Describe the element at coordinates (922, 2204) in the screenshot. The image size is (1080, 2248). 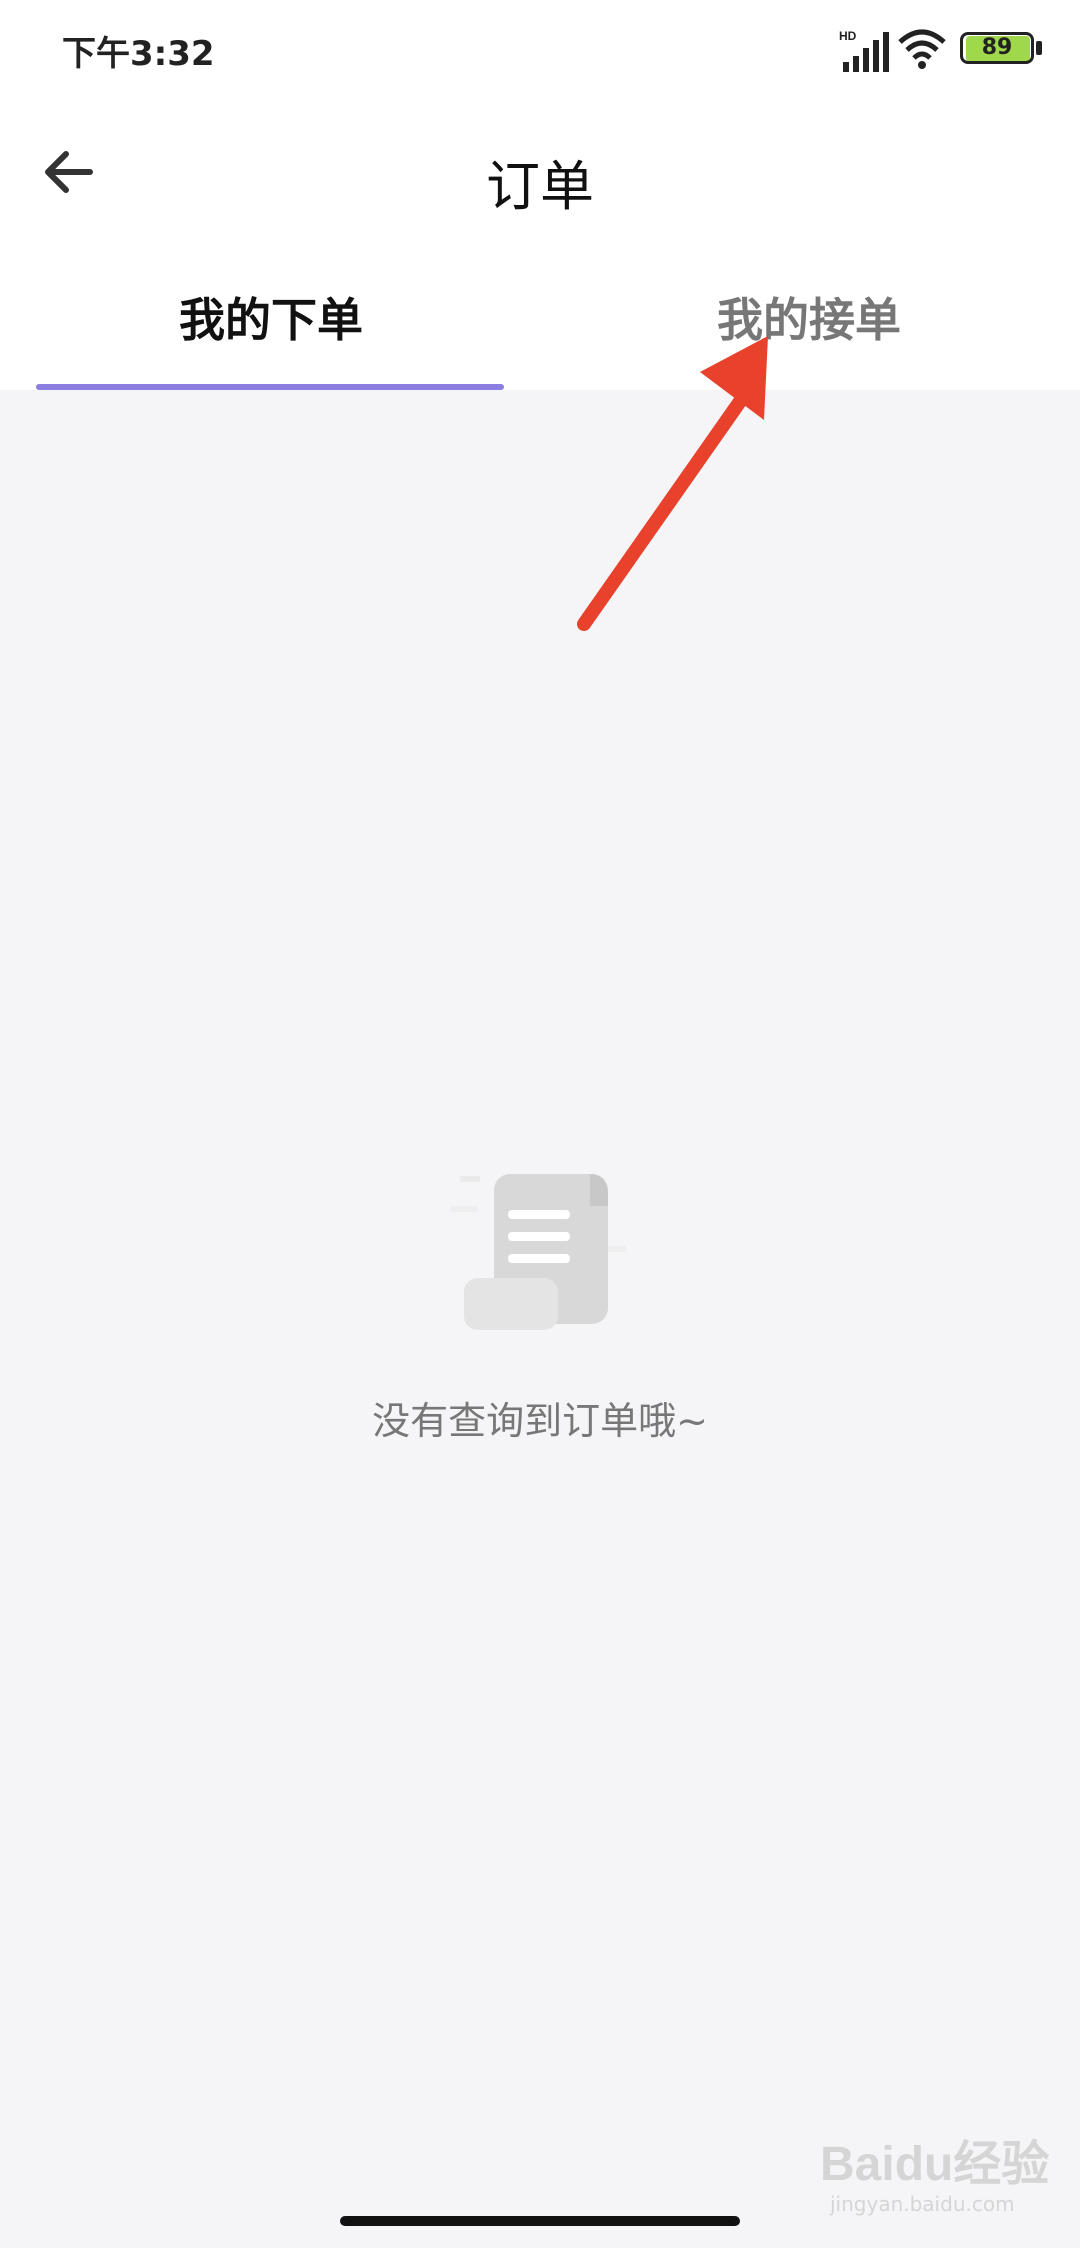
I see `watermark-url: jingyan.baidu.com` at that location.